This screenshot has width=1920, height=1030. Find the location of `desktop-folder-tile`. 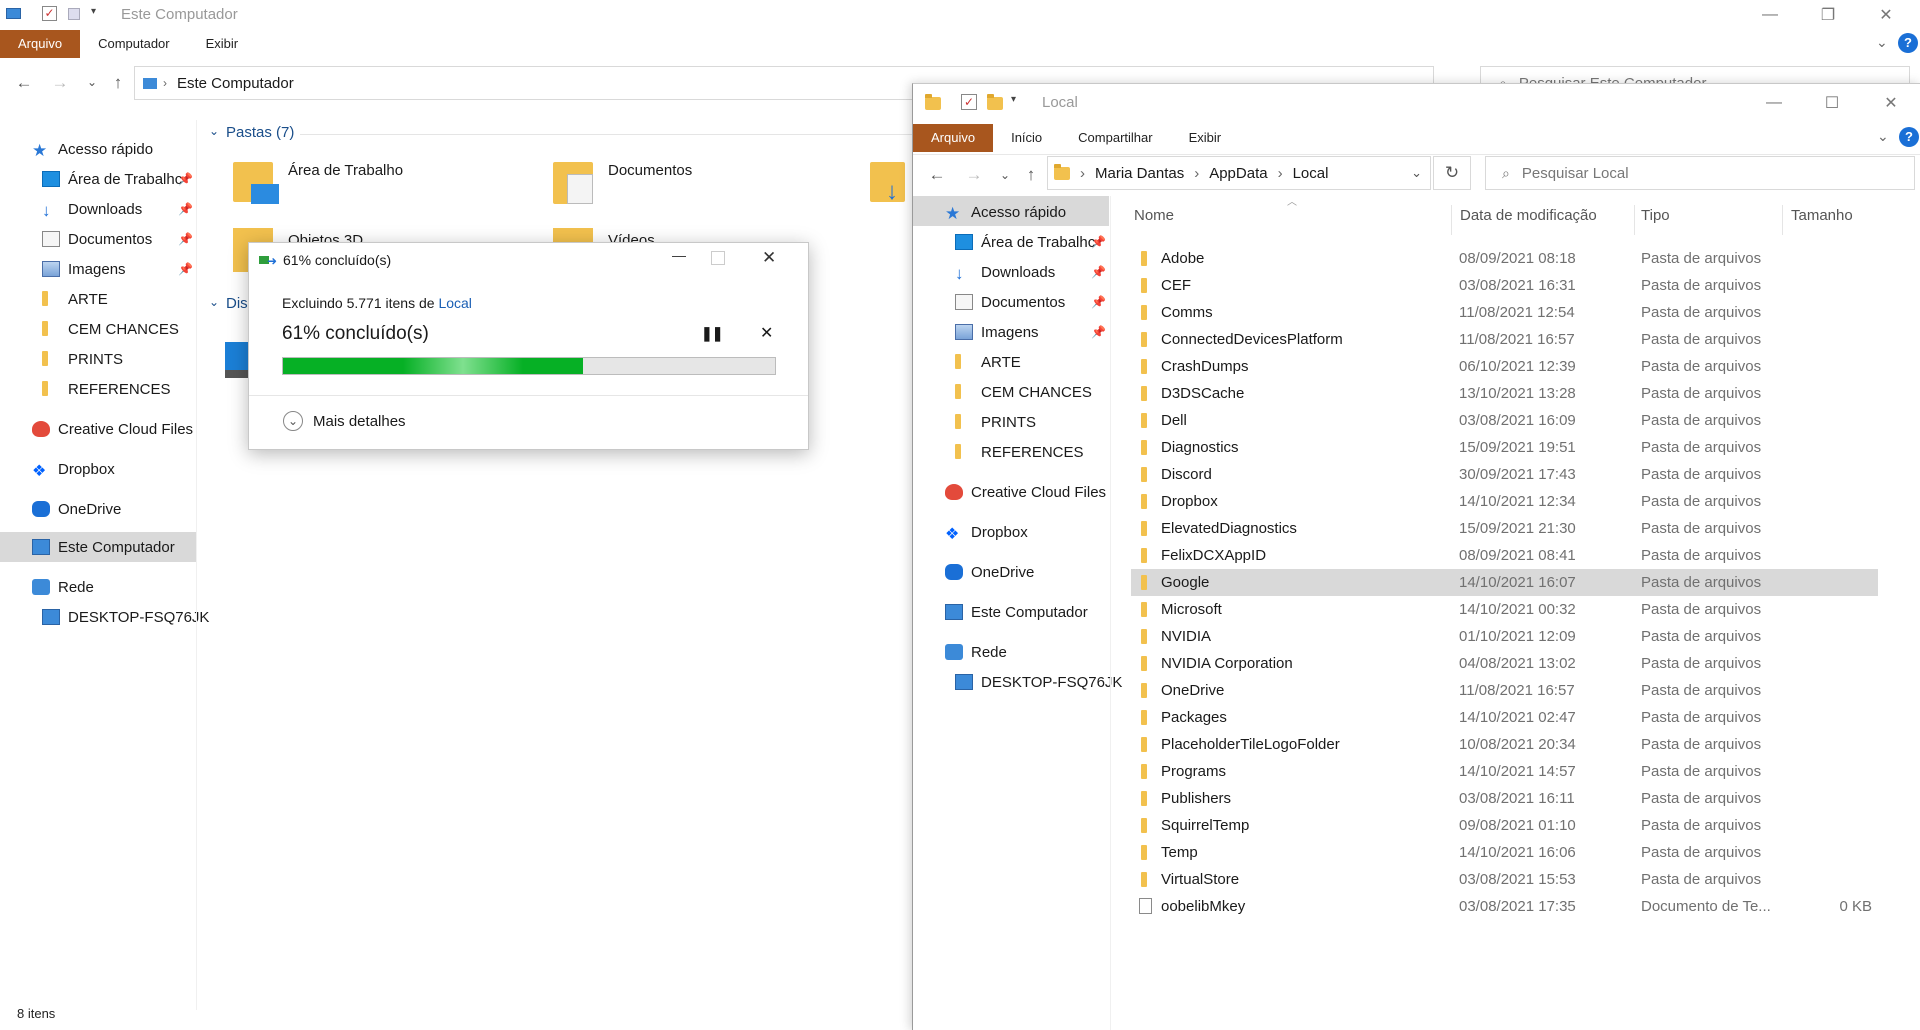

desktop-folder-tile is located at coordinates (257, 182).